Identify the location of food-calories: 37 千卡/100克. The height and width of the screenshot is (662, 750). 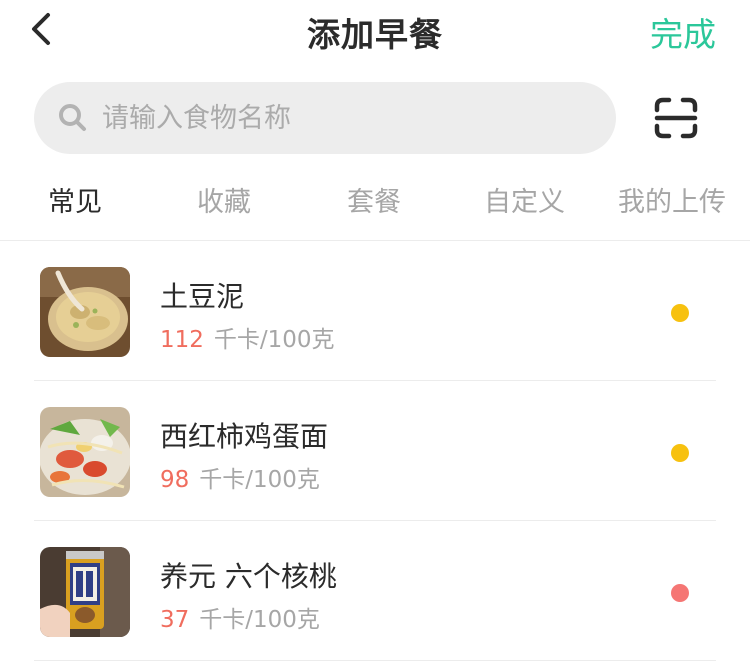
(240, 617).